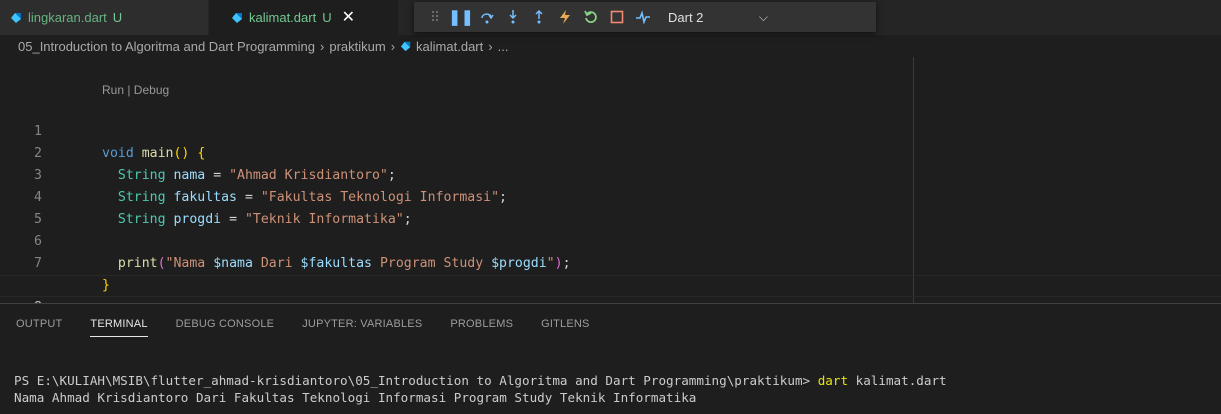 The width and height of the screenshot is (1221, 414). I want to click on breadcrumb-item: kalimat.dart, so click(449, 46).